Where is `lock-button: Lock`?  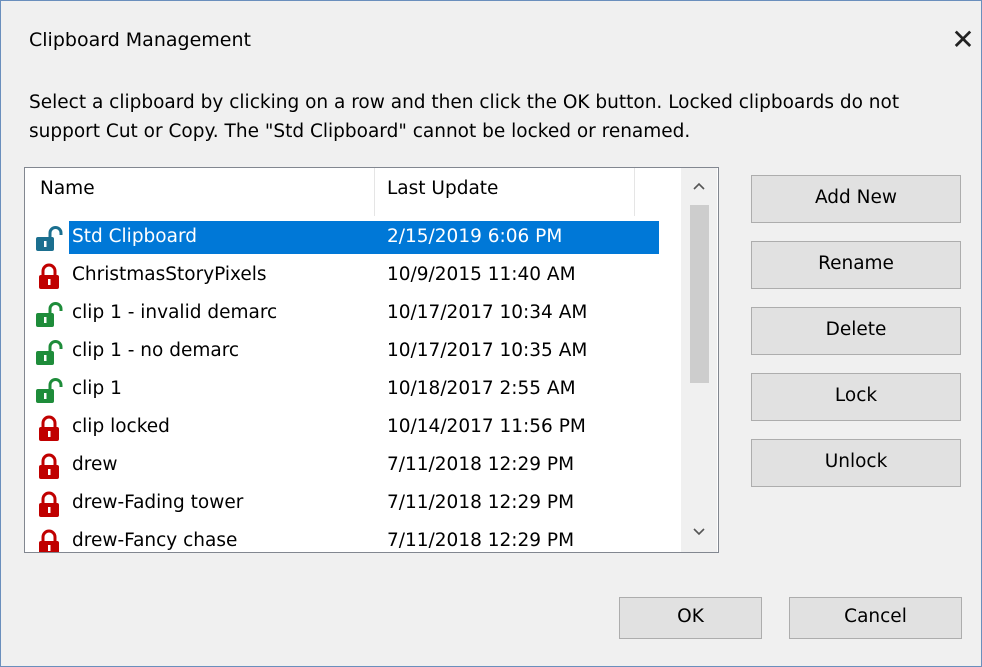
lock-button: Lock is located at coordinates (856, 397).